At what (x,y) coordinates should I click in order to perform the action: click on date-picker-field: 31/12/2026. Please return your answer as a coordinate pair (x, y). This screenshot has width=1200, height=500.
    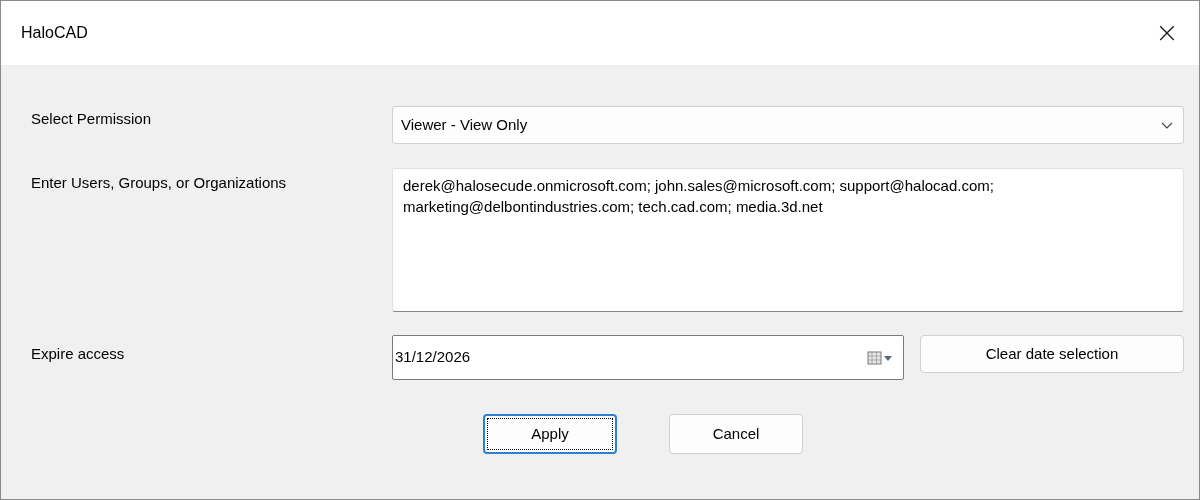
    Looking at the image, I should click on (648, 357).